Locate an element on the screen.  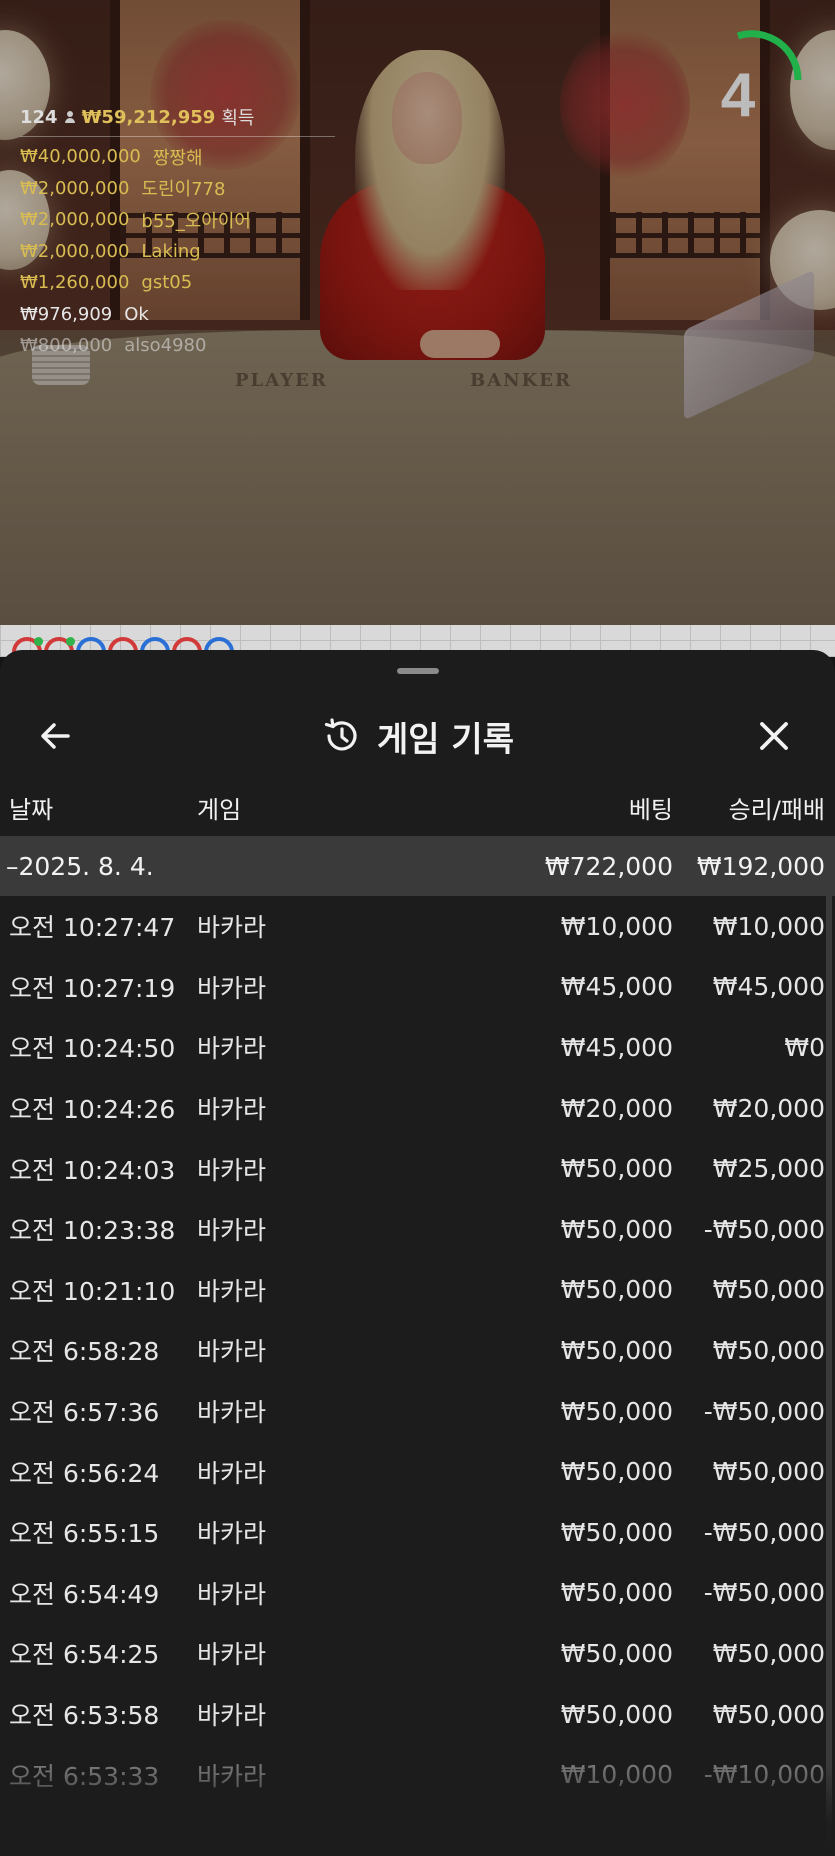
history-row: 오전 6:58:28 바카라 ₩50,000 ₩50,000 is located at coordinates (417, 1350).